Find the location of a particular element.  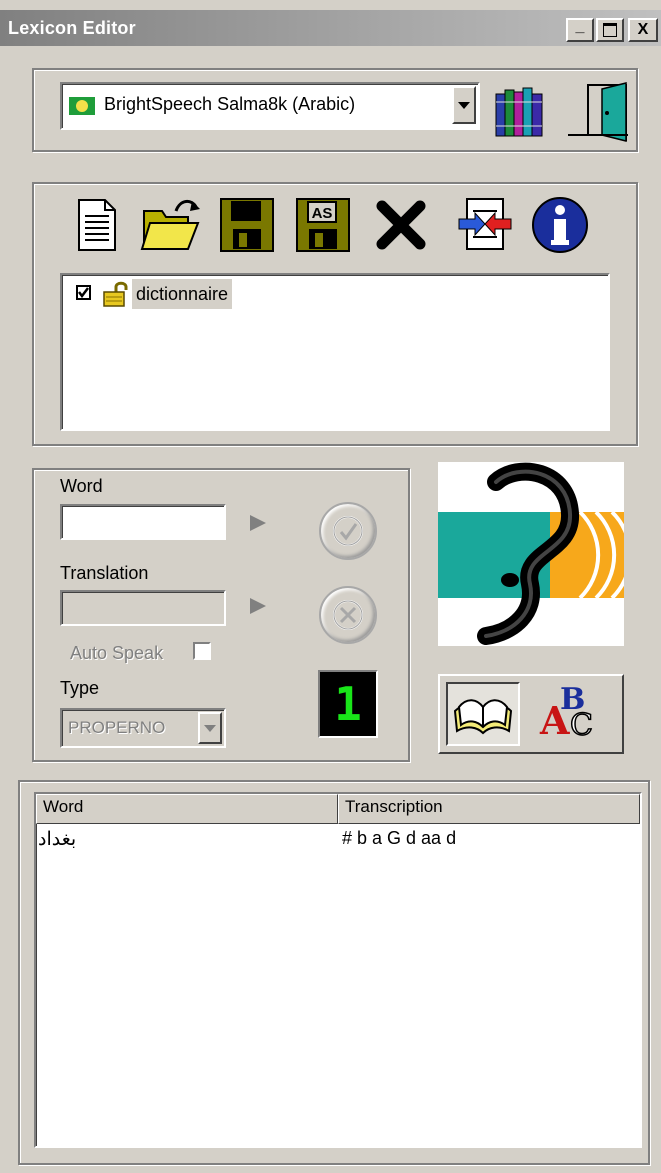

save-icon is located at coordinates (247, 225).